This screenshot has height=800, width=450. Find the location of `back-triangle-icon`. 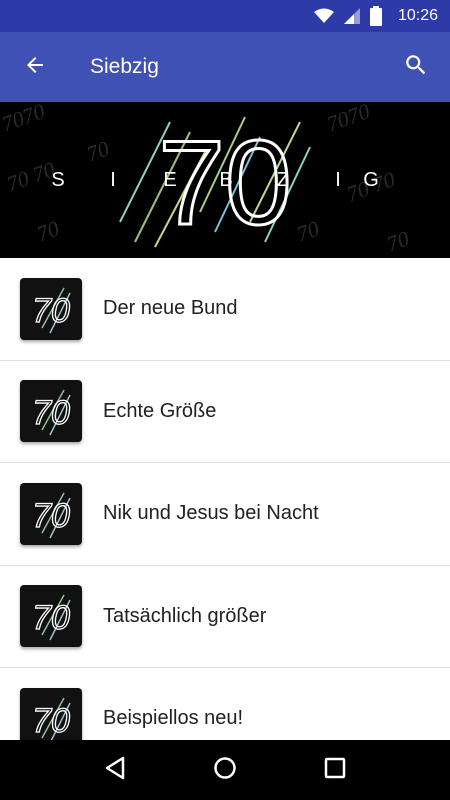

back-triangle-icon is located at coordinates (115, 770).